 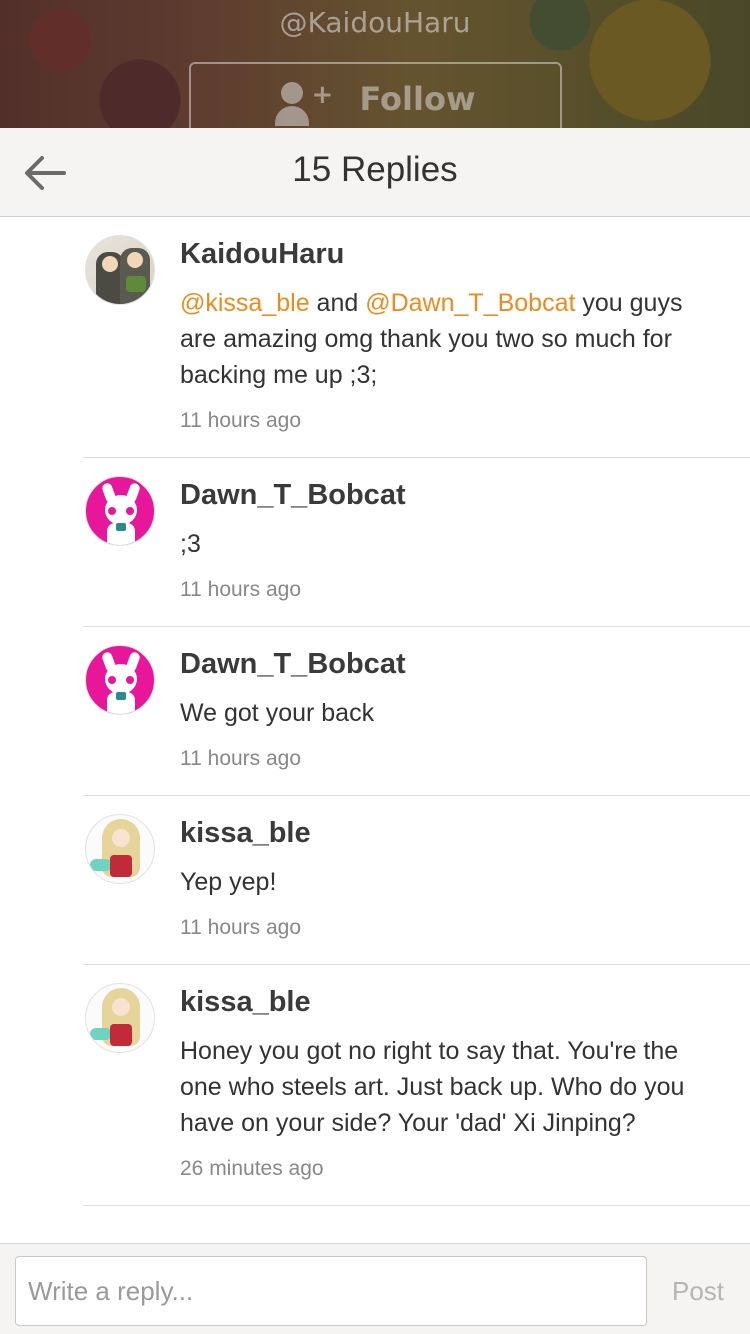 I want to click on reply-text: ;3, so click(x=445, y=544).